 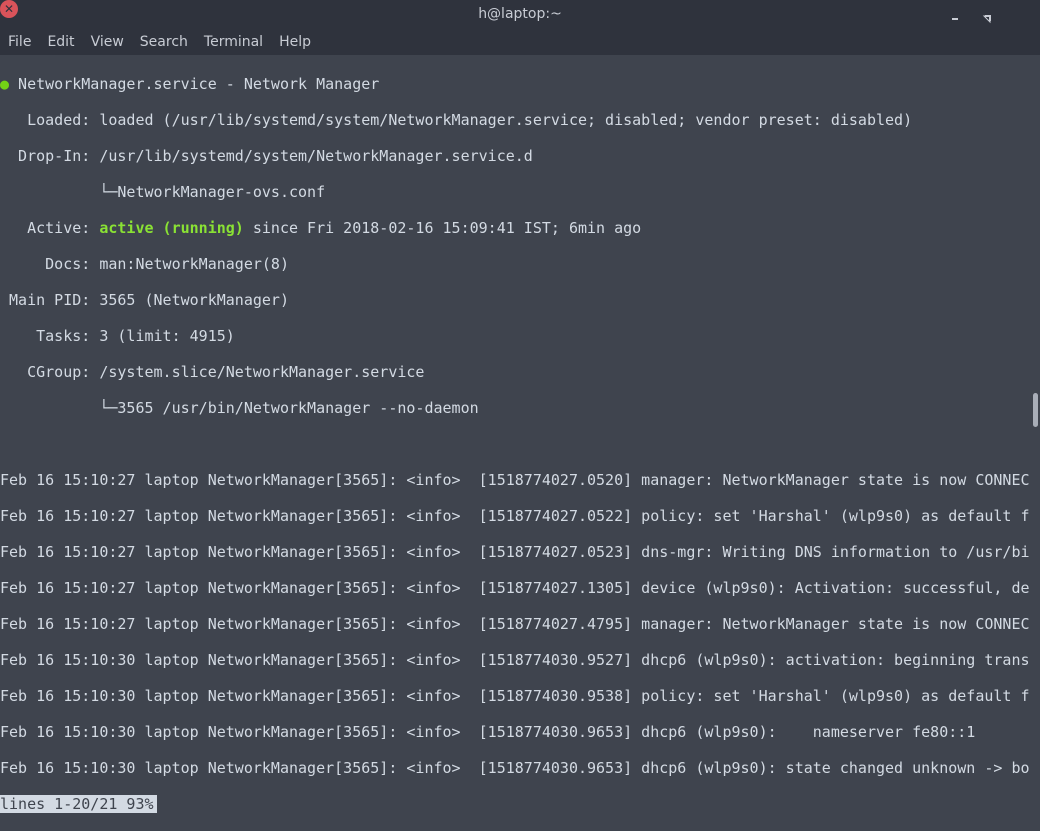 I want to click on dropin-file-line: └─NetworkManager-ovs.conf, so click(x=163, y=192).